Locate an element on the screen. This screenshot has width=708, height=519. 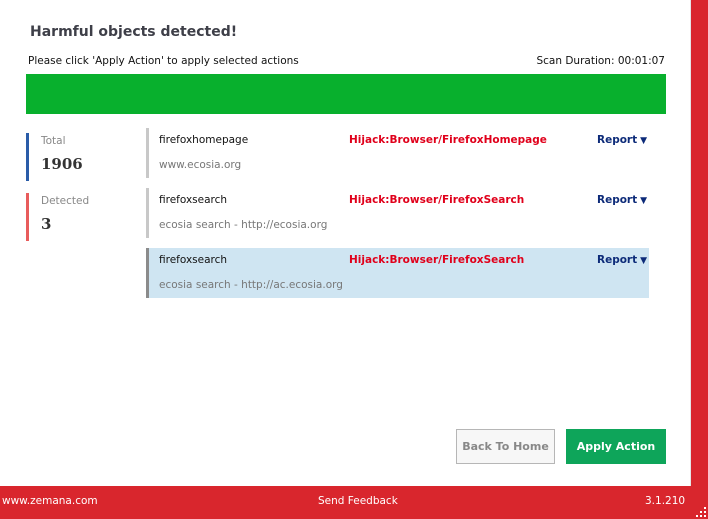
detected-label: Detected is located at coordinates (65, 201).